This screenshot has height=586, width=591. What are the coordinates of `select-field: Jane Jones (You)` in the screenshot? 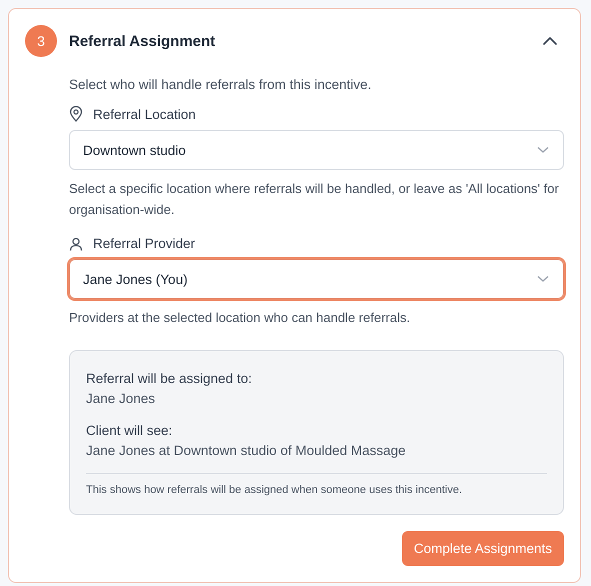 It's located at (316, 279).